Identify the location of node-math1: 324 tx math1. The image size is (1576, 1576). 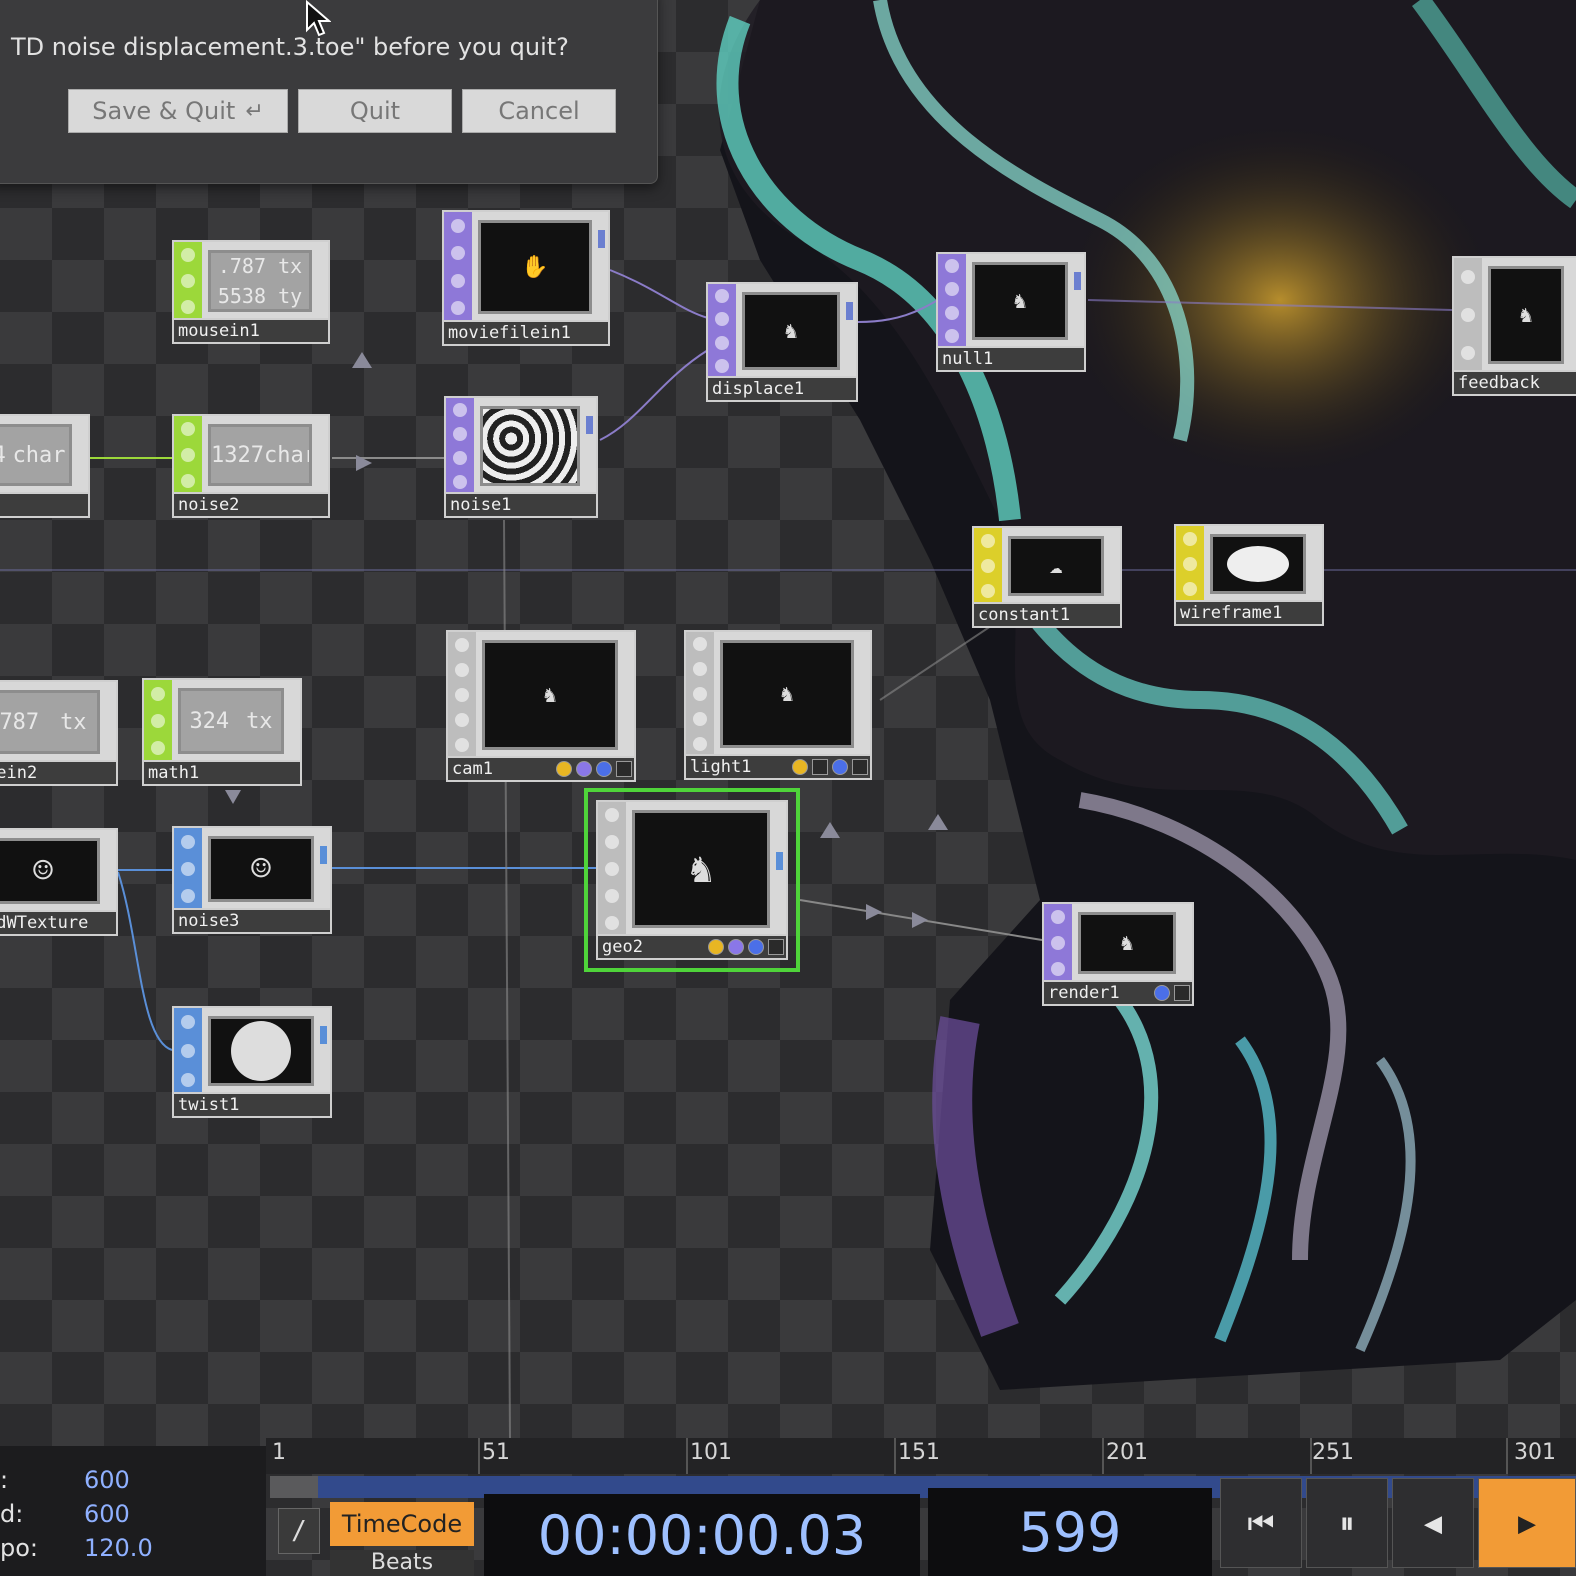
(222, 732).